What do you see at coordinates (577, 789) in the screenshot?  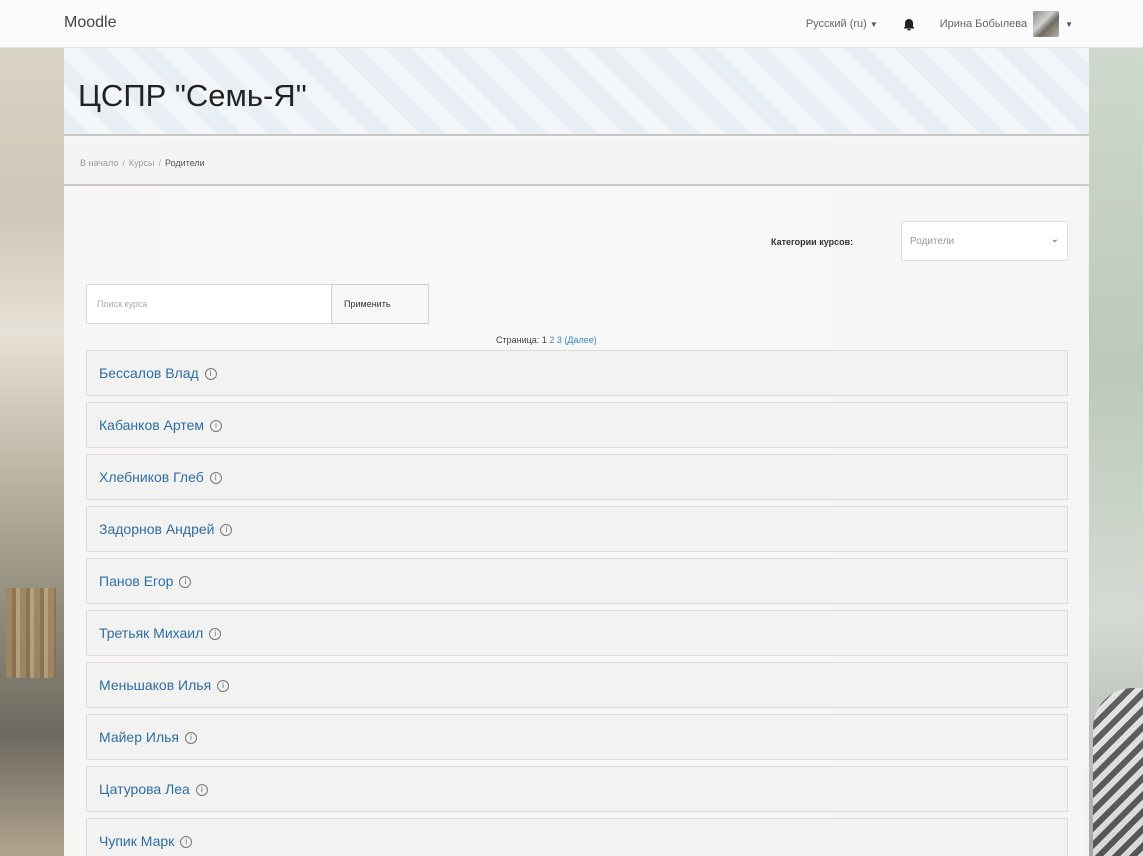 I see `course-item: Цатурова Леа i` at bounding box center [577, 789].